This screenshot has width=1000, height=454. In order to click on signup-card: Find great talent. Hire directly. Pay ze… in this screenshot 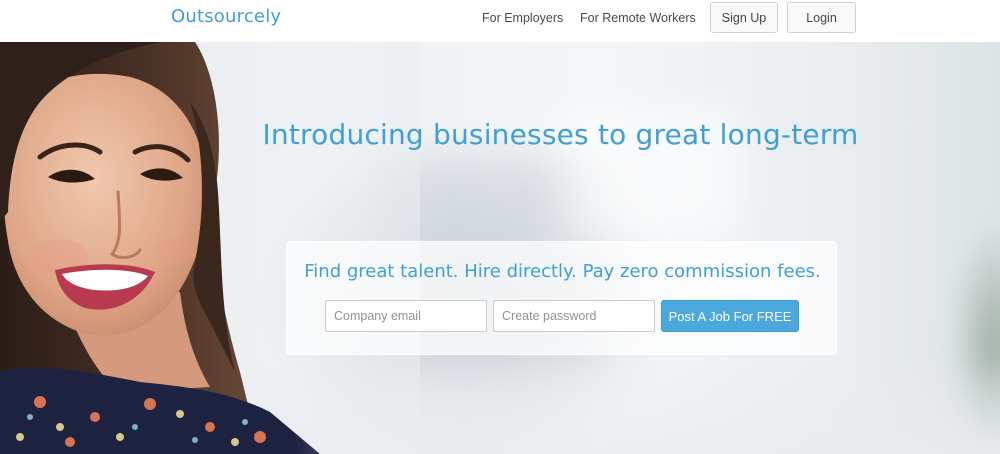, I will do `click(561, 298)`.